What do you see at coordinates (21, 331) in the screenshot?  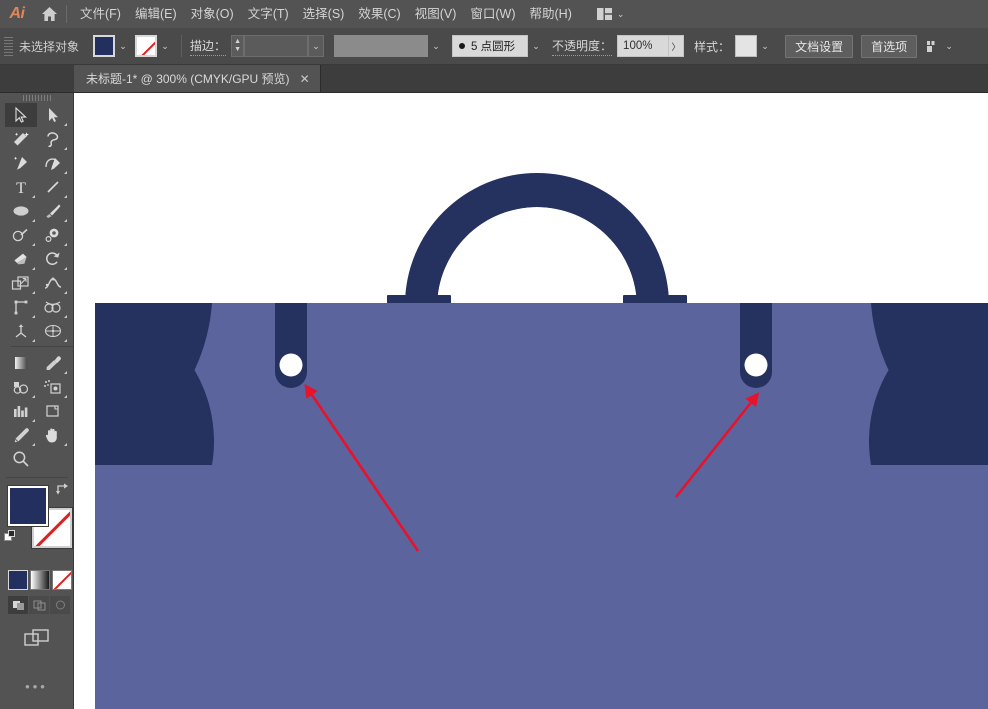 I see `perspective-grid-tool` at bounding box center [21, 331].